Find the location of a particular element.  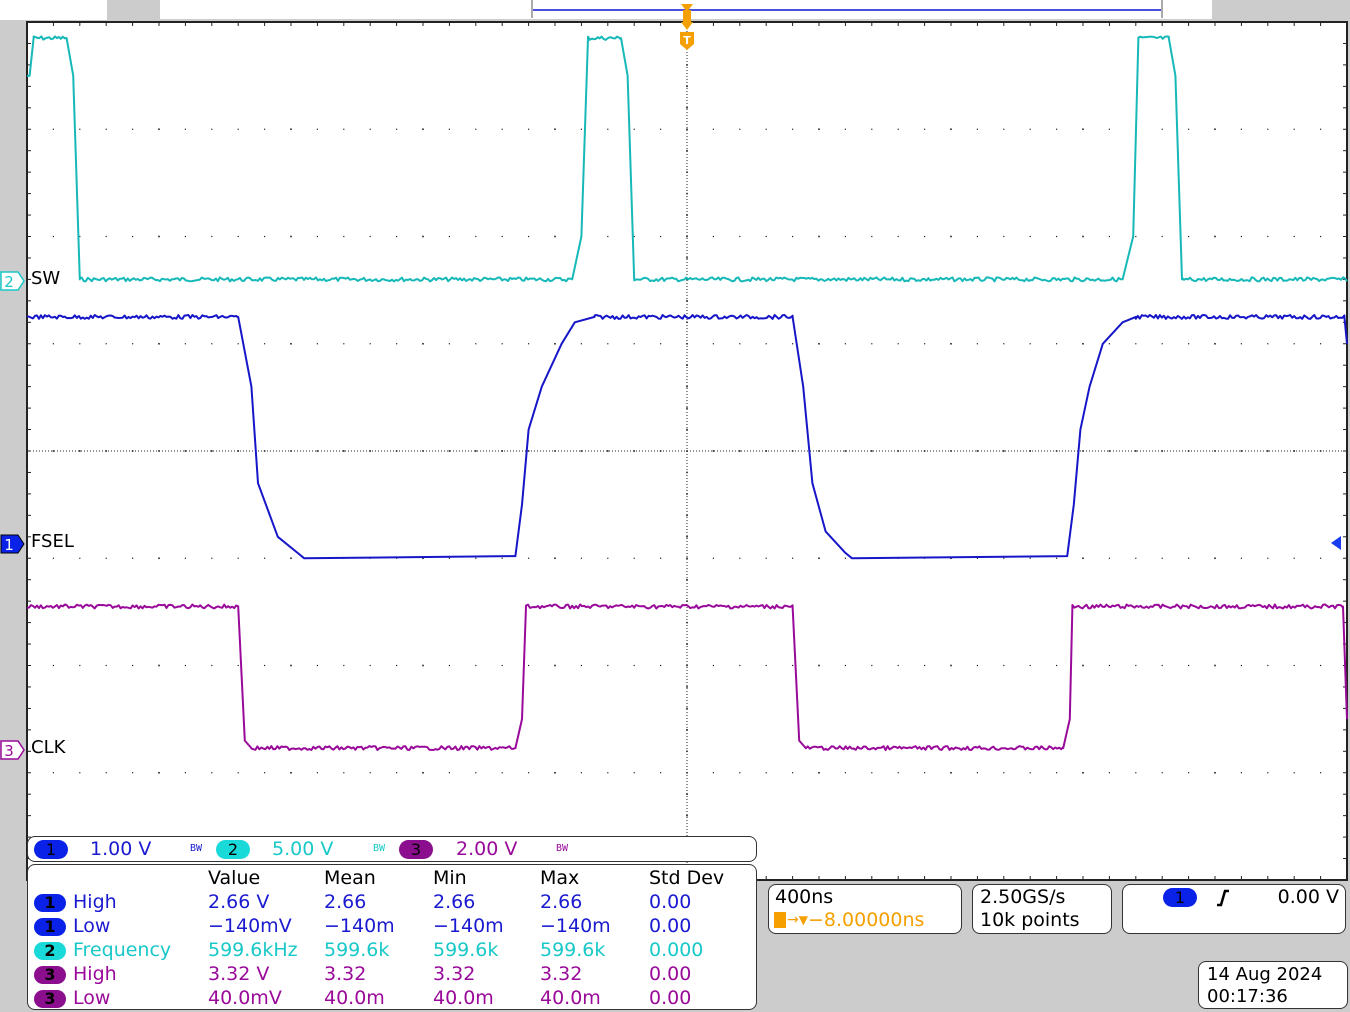

channel-2-marker: 2 is located at coordinates (13, 281).